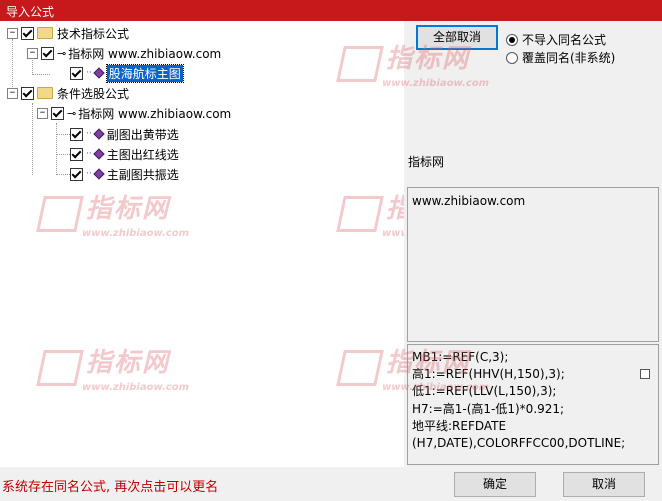 Image resolution: width=662 pixels, height=501 pixels. I want to click on tree-node-stock-selection: − 条件选股公式, so click(68, 93).